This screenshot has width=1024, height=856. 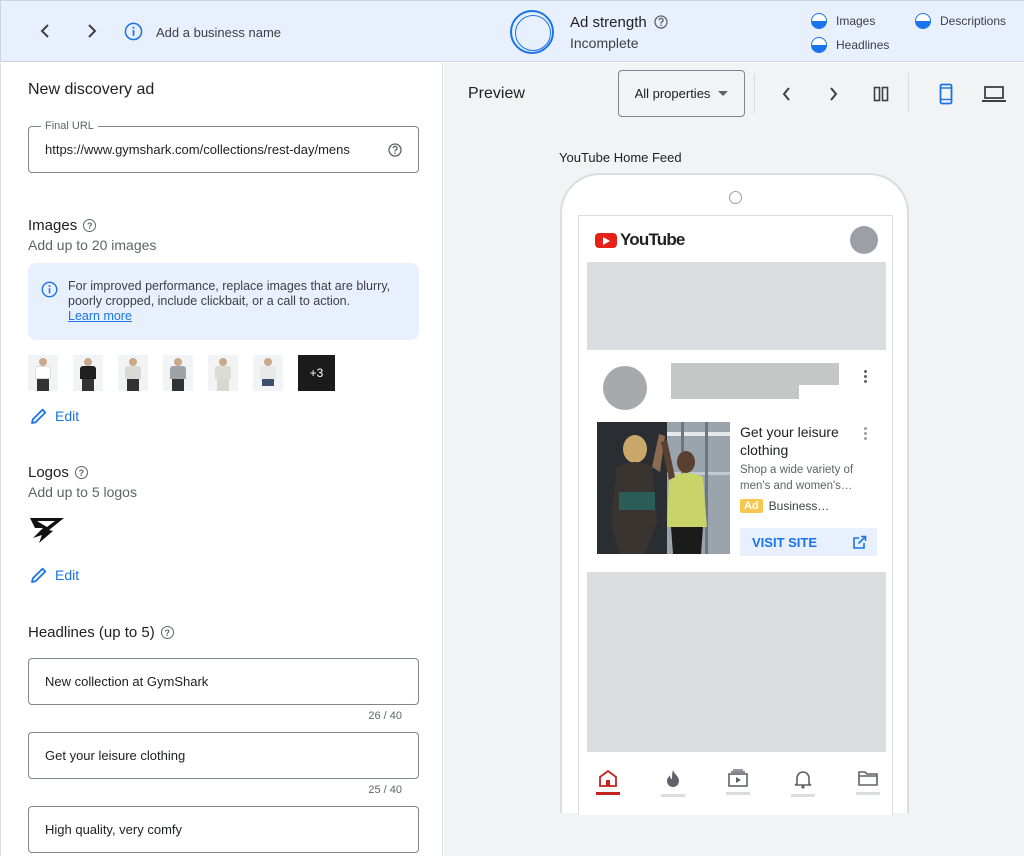 I want to click on library-nav-item, so click(x=868, y=784).